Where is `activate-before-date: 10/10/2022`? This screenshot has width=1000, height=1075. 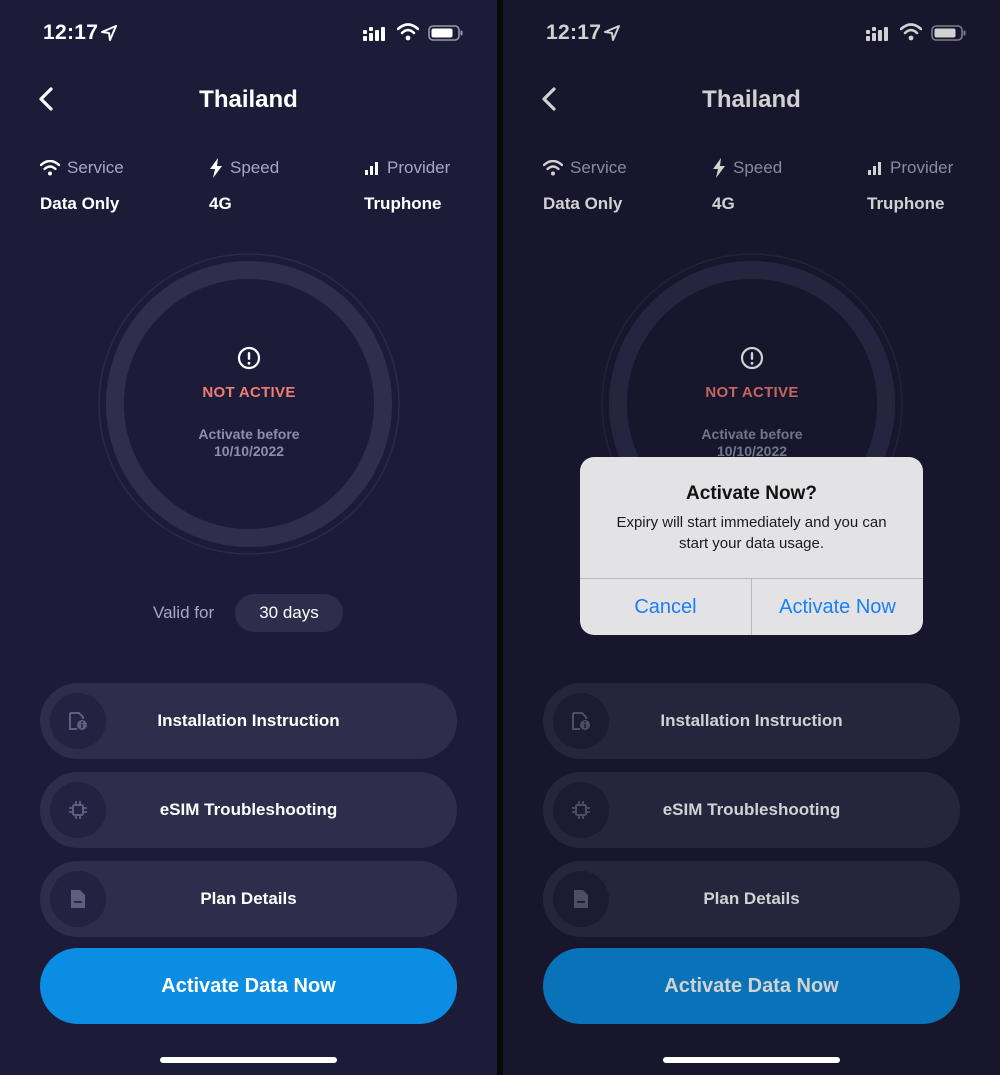
activate-before-date: 10/10/2022 is located at coordinates (249, 451).